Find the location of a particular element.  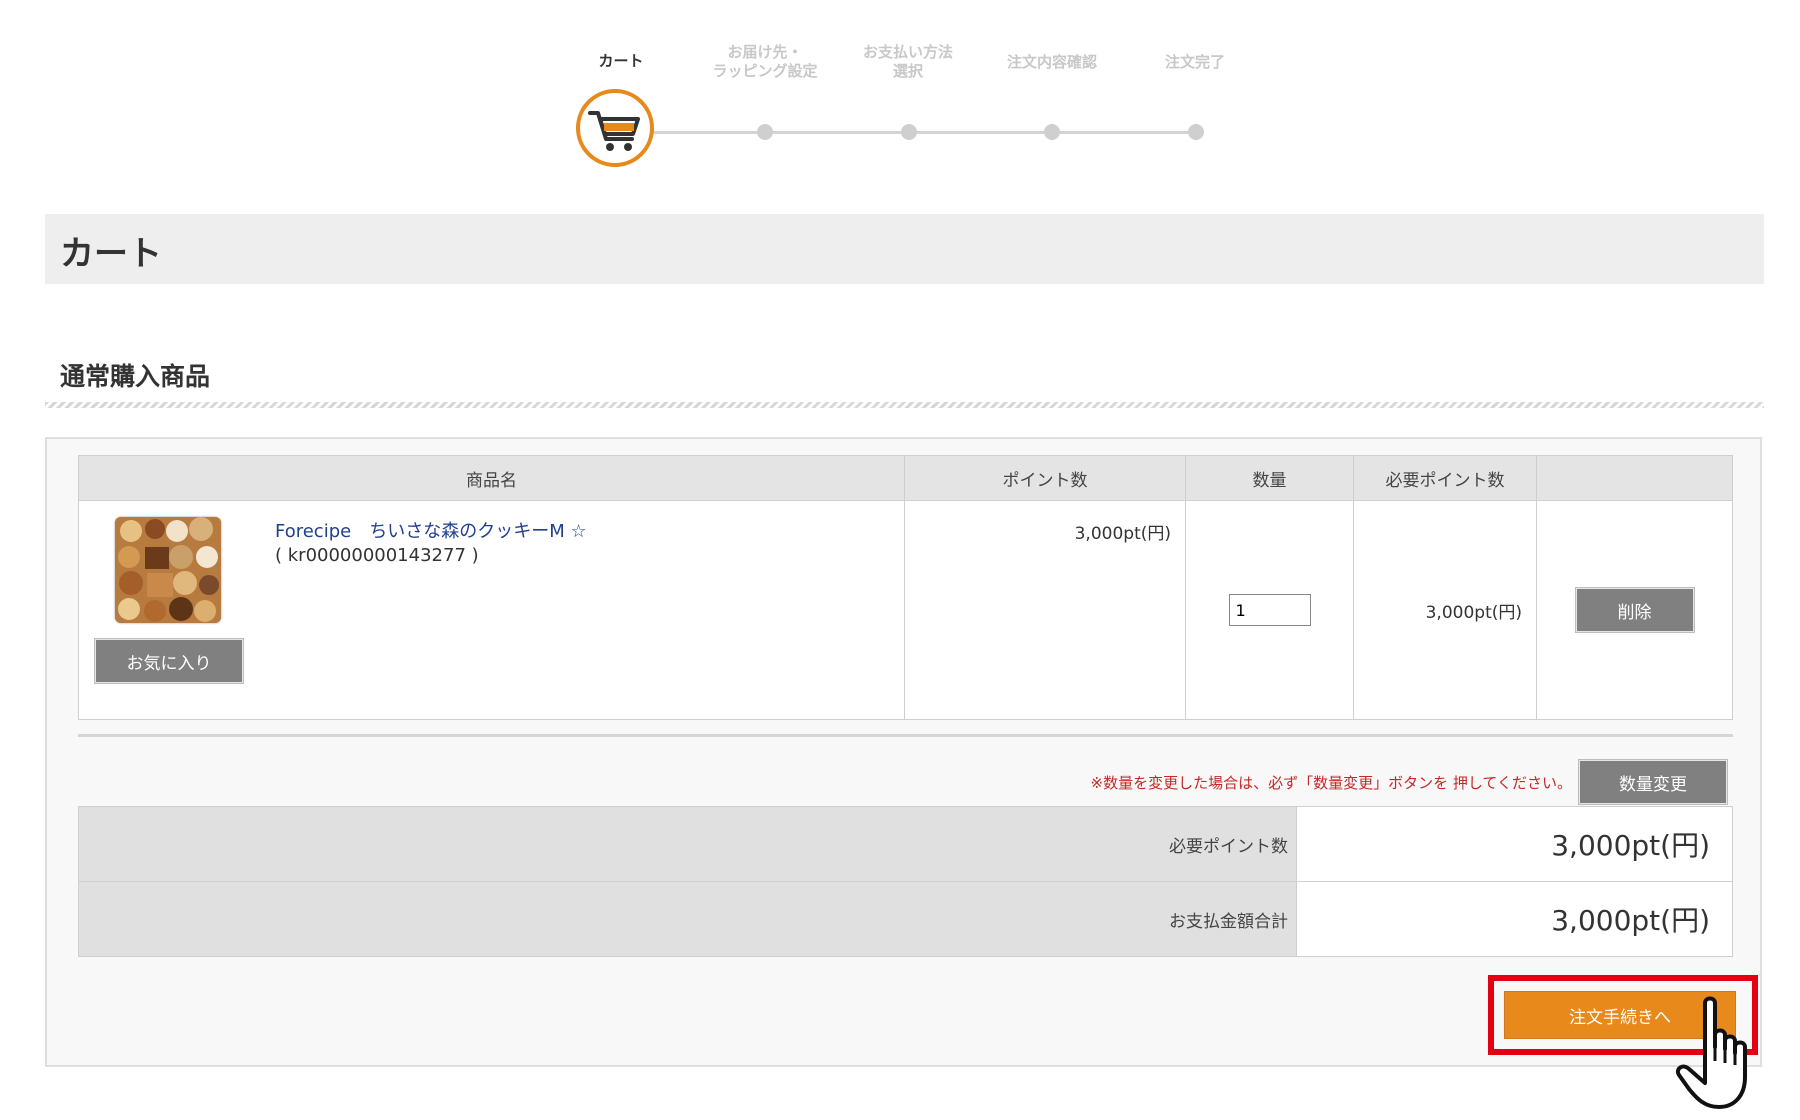

actions-cell: 削除 is located at coordinates (1634, 610).